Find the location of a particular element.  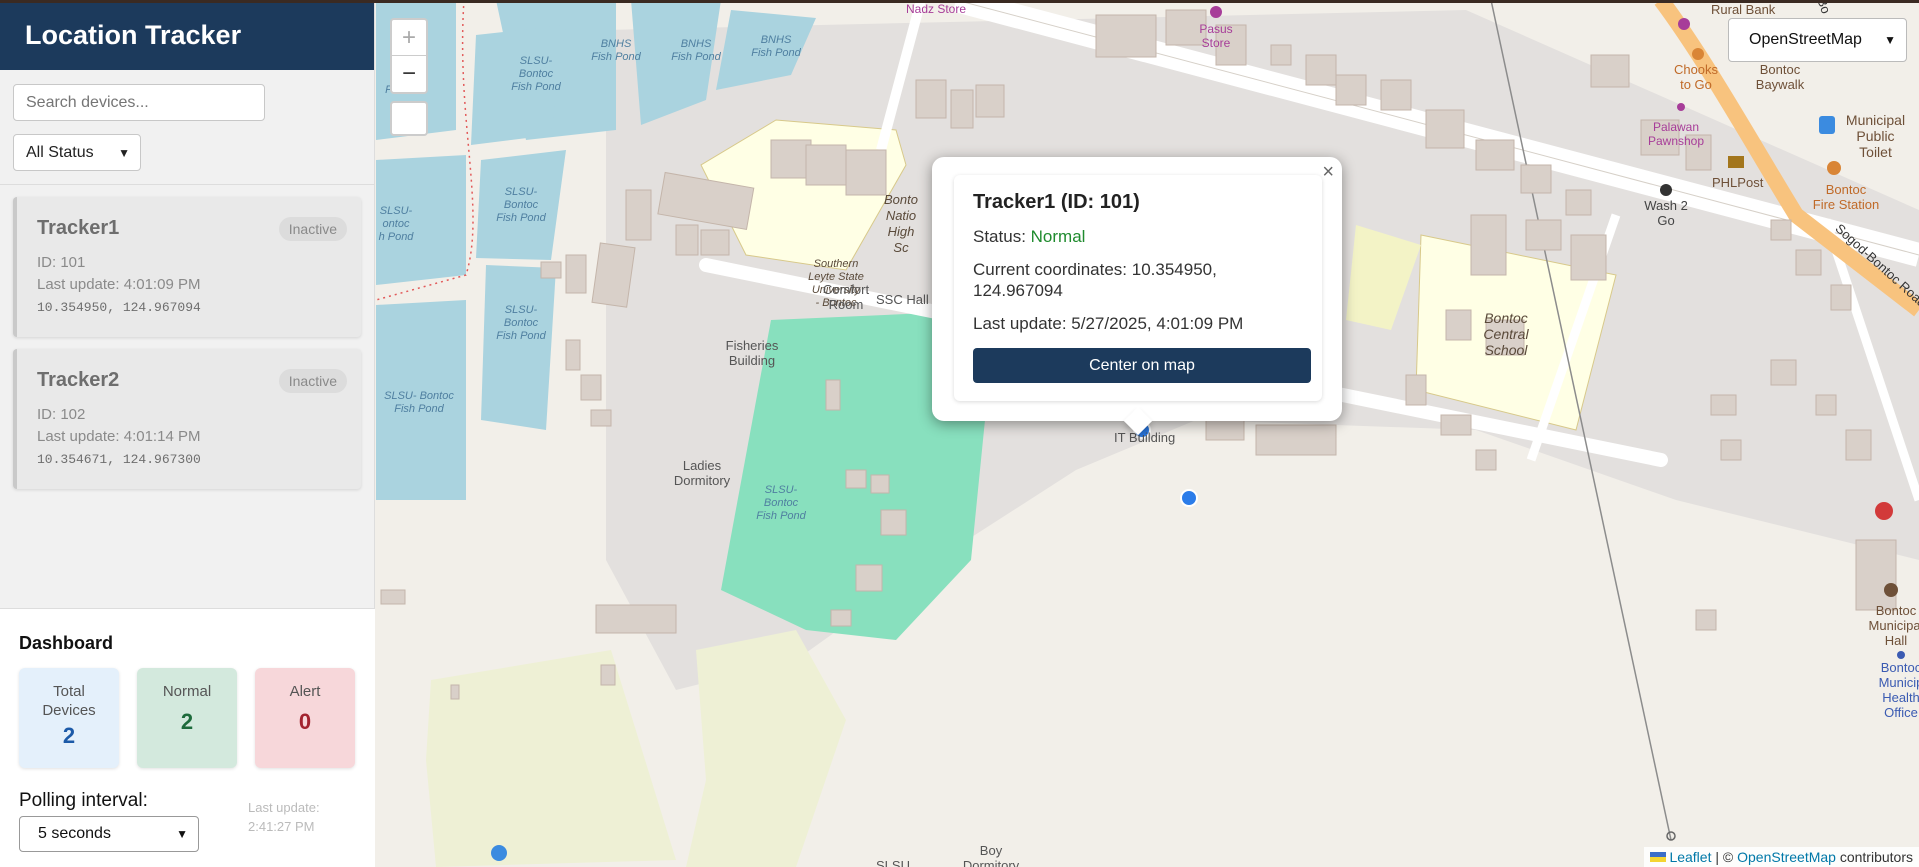

status-filter-value: All Status is located at coordinates (60, 152).